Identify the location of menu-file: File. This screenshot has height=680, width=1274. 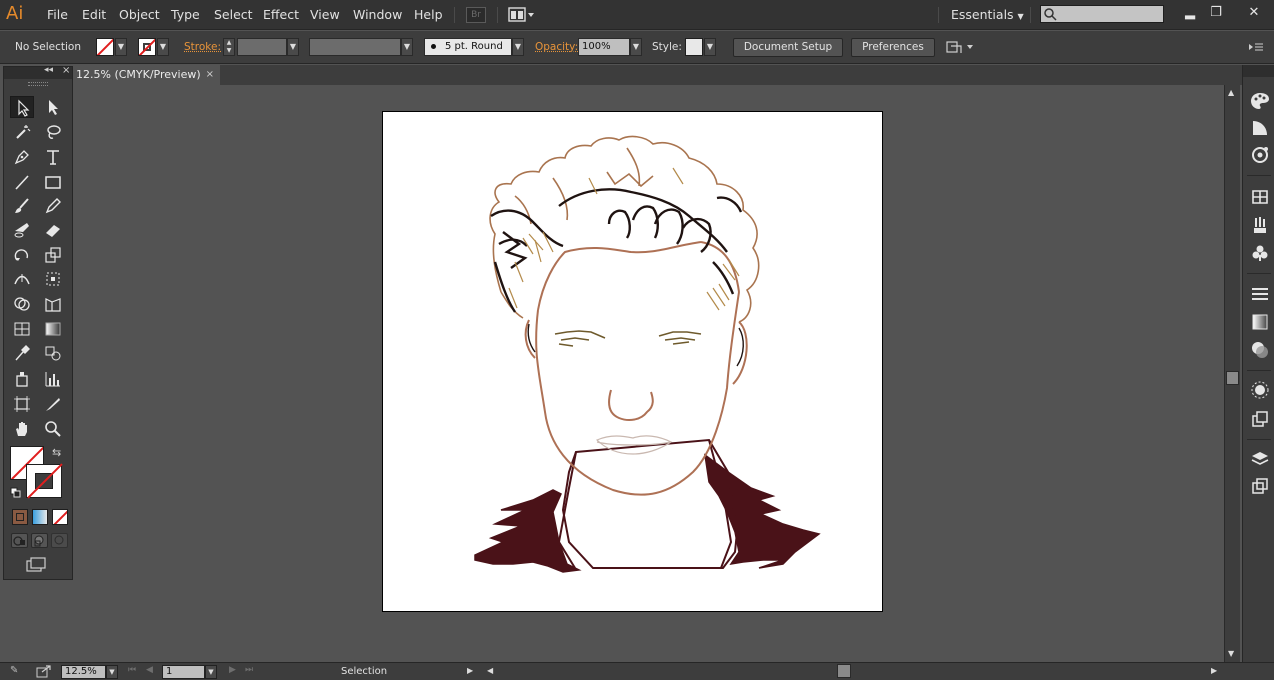
(57, 14).